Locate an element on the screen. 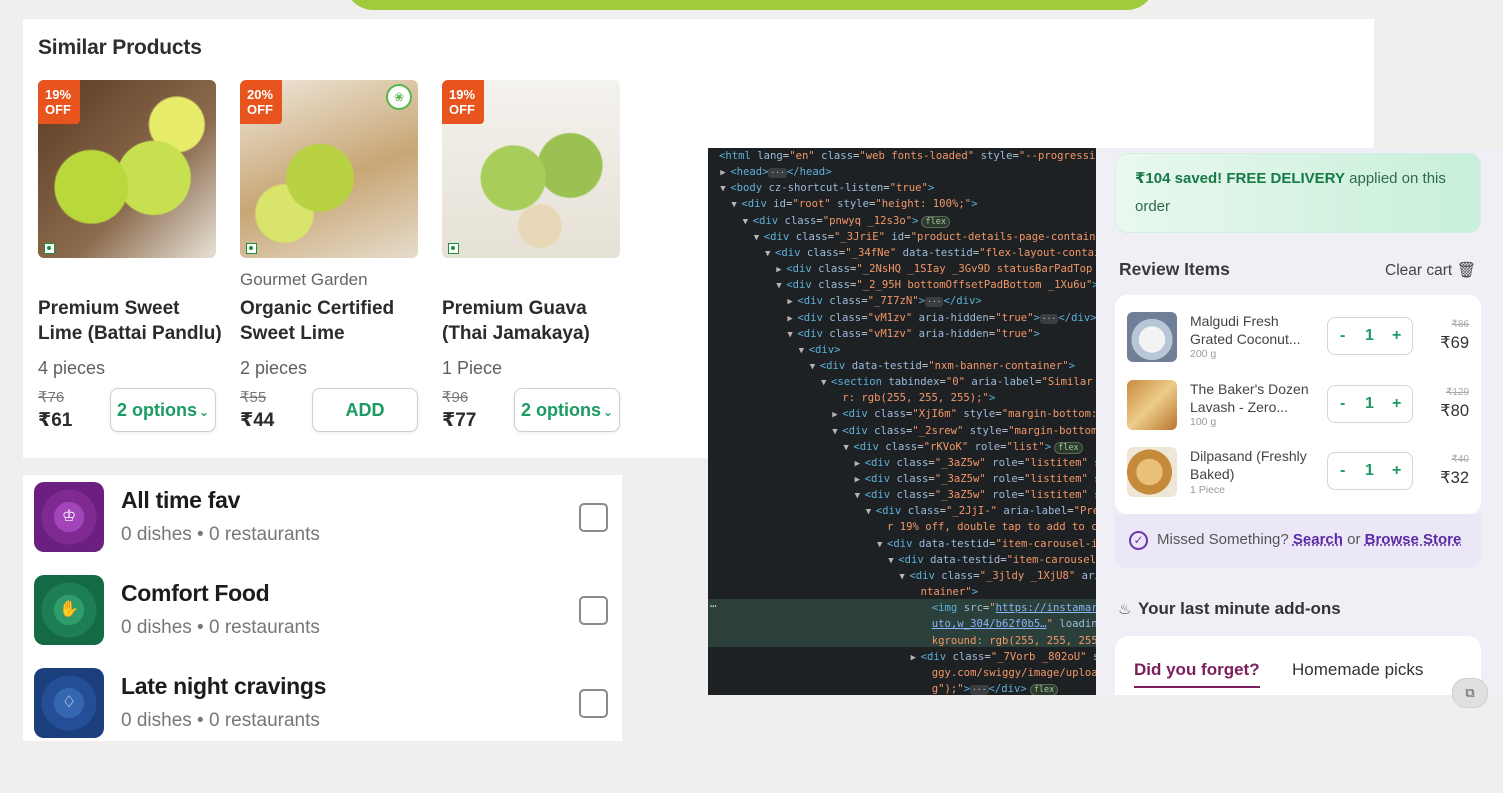  collection-item: ♔ All time fav 0 dishes • 0 restaurants is located at coordinates (322, 521).